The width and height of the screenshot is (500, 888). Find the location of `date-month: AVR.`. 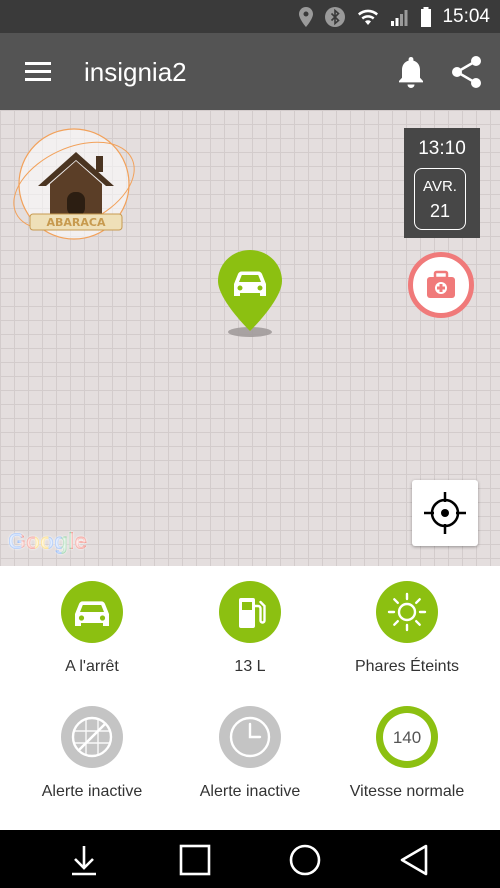

date-month: AVR. is located at coordinates (440, 186).